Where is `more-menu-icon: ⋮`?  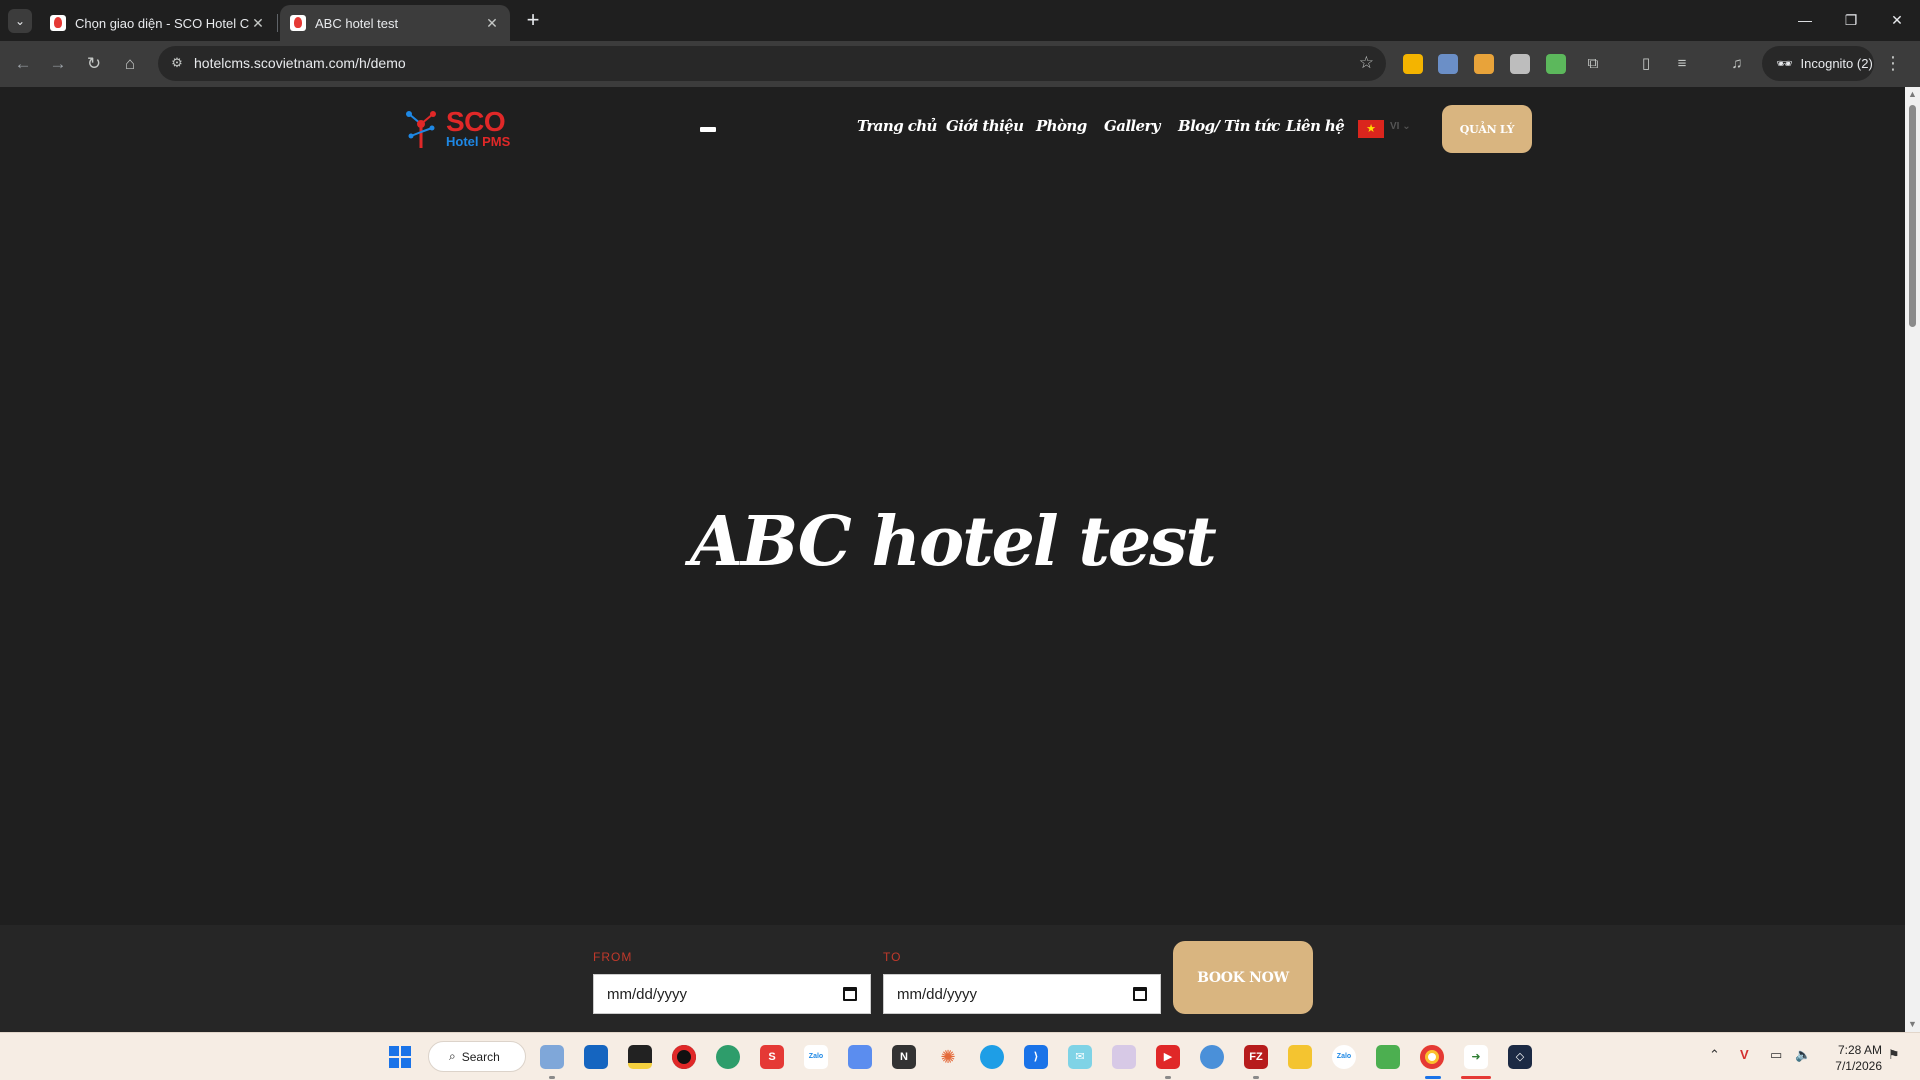
more-menu-icon: ⋮ is located at coordinates (1893, 63).